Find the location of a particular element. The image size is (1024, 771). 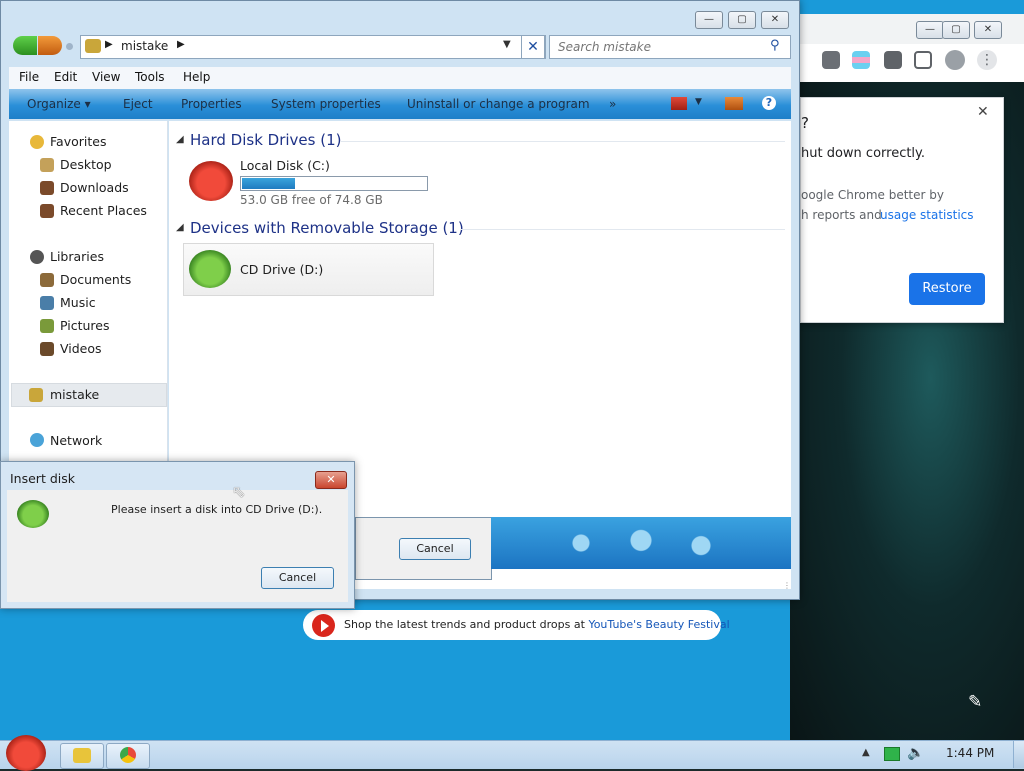

search-input is located at coordinates (658, 47).